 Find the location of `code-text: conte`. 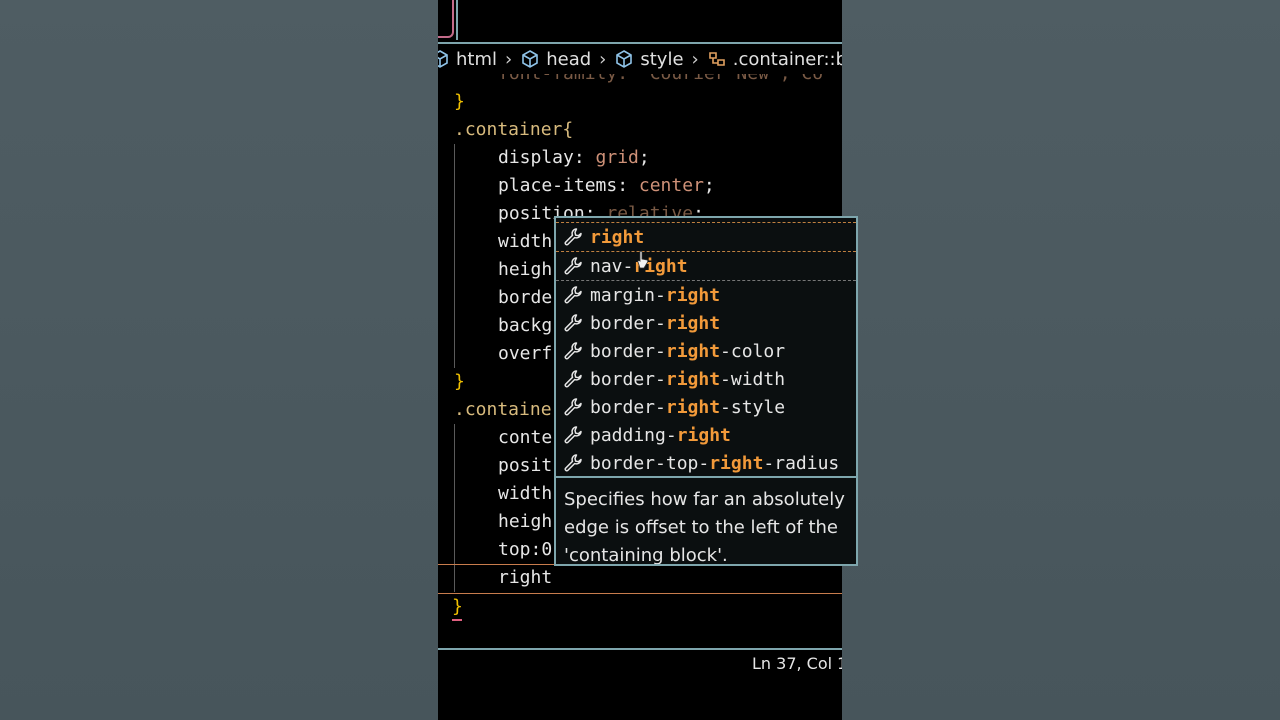

code-text: conte is located at coordinates (525, 437).